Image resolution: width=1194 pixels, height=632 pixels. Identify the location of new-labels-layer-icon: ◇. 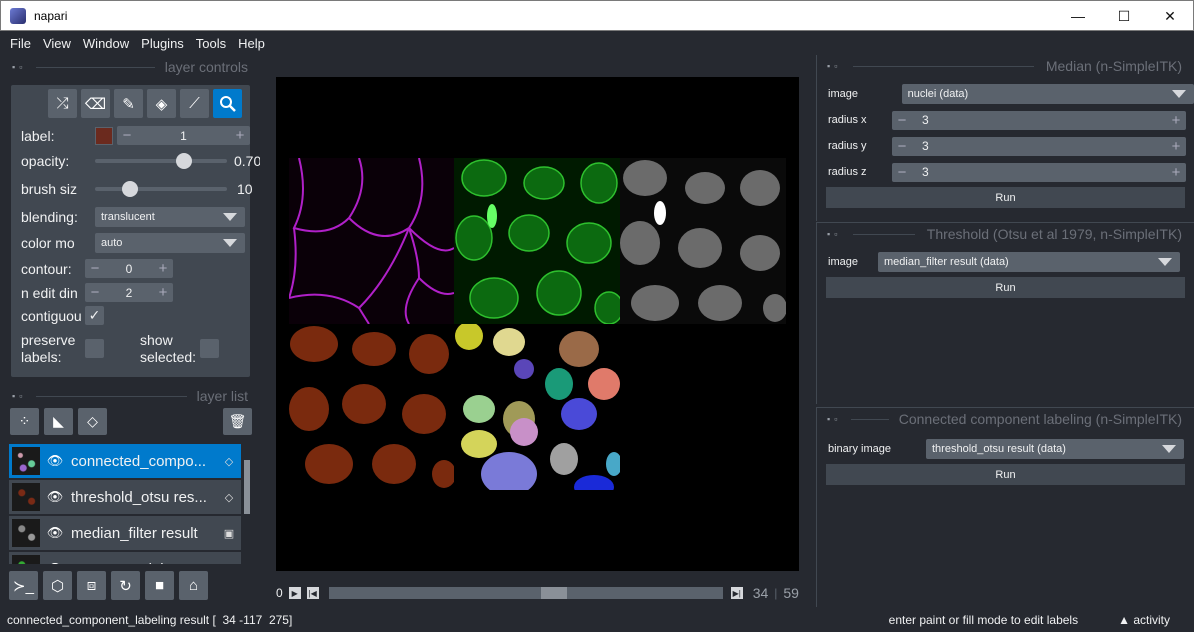
(92, 421).